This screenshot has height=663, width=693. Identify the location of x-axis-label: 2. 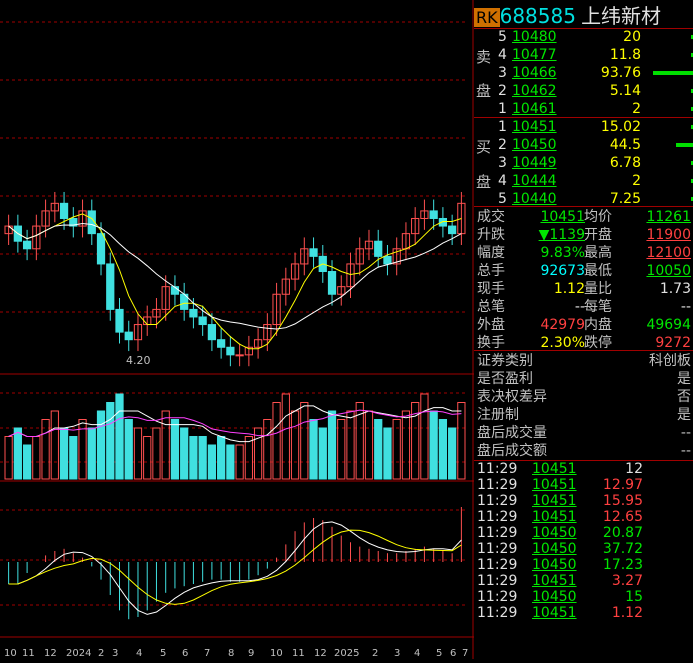
(101, 653).